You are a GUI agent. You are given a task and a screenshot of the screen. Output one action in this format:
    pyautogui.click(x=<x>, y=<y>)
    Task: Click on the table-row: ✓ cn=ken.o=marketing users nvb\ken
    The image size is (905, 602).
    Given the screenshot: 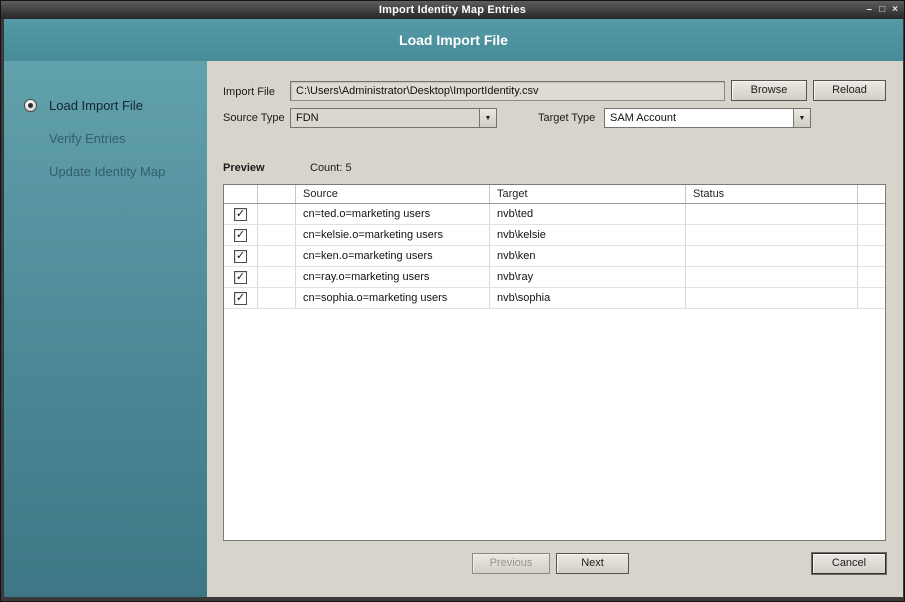 What is the action you would take?
    pyautogui.click(x=554, y=256)
    